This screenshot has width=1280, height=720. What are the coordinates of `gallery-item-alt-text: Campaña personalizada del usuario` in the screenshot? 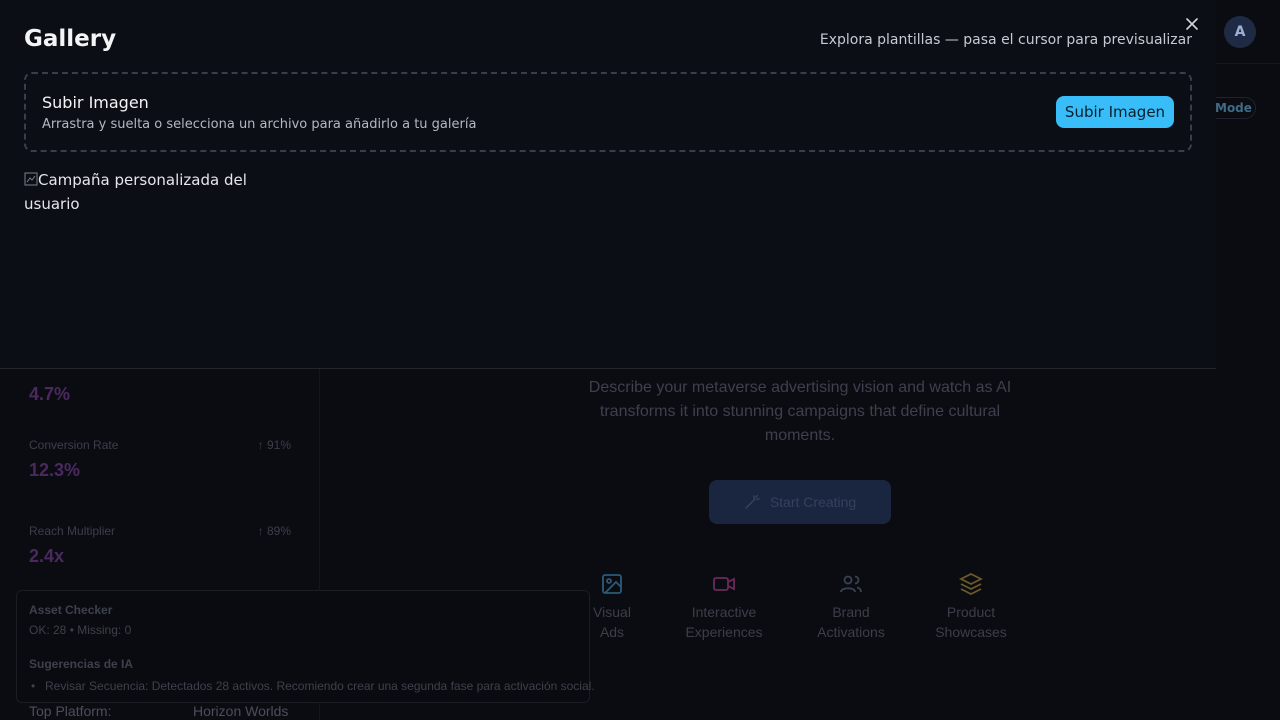 It's located at (135, 192).